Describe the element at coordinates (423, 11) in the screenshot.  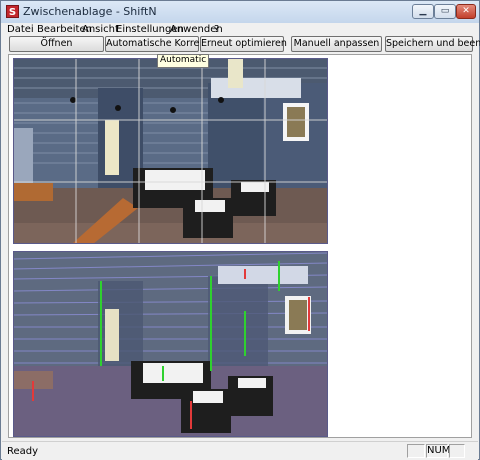
I see `minimize-button: ▁` at that location.